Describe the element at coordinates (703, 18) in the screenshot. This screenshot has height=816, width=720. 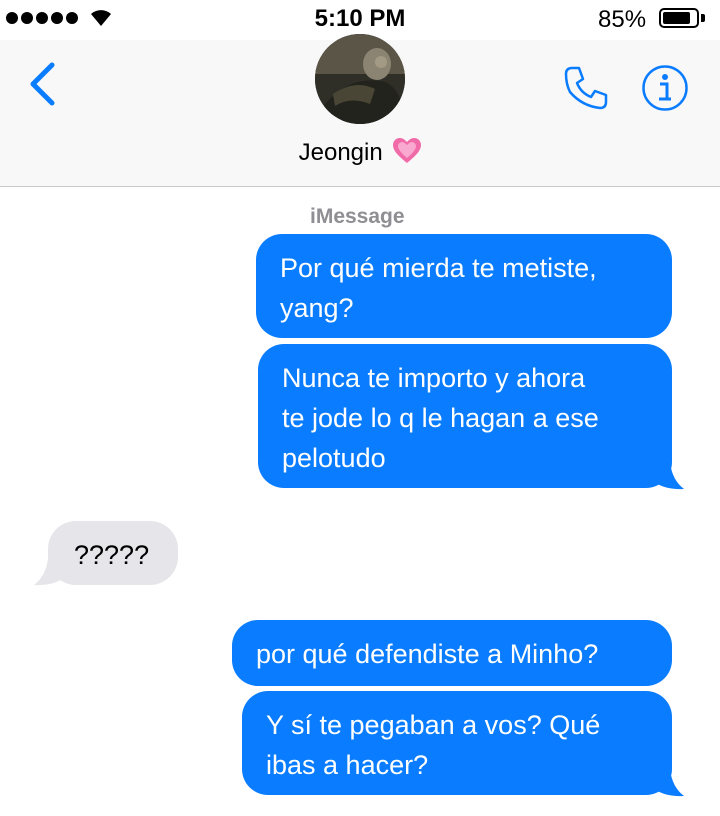
I see `battery-tip` at that location.